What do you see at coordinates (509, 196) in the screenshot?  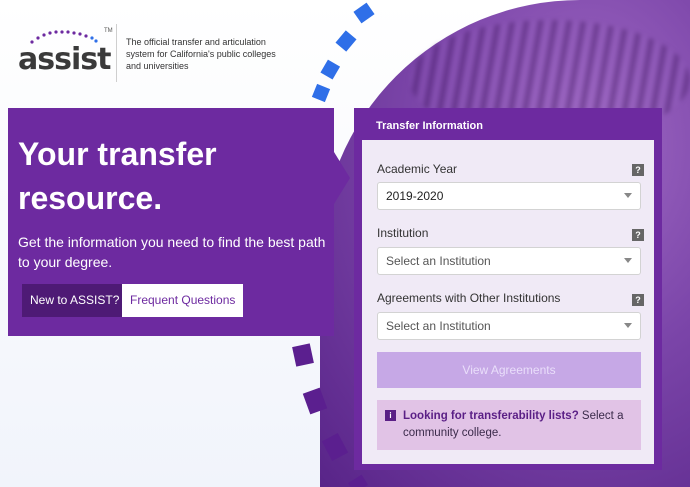 I see `academic-year-select: 2019-2020` at bounding box center [509, 196].